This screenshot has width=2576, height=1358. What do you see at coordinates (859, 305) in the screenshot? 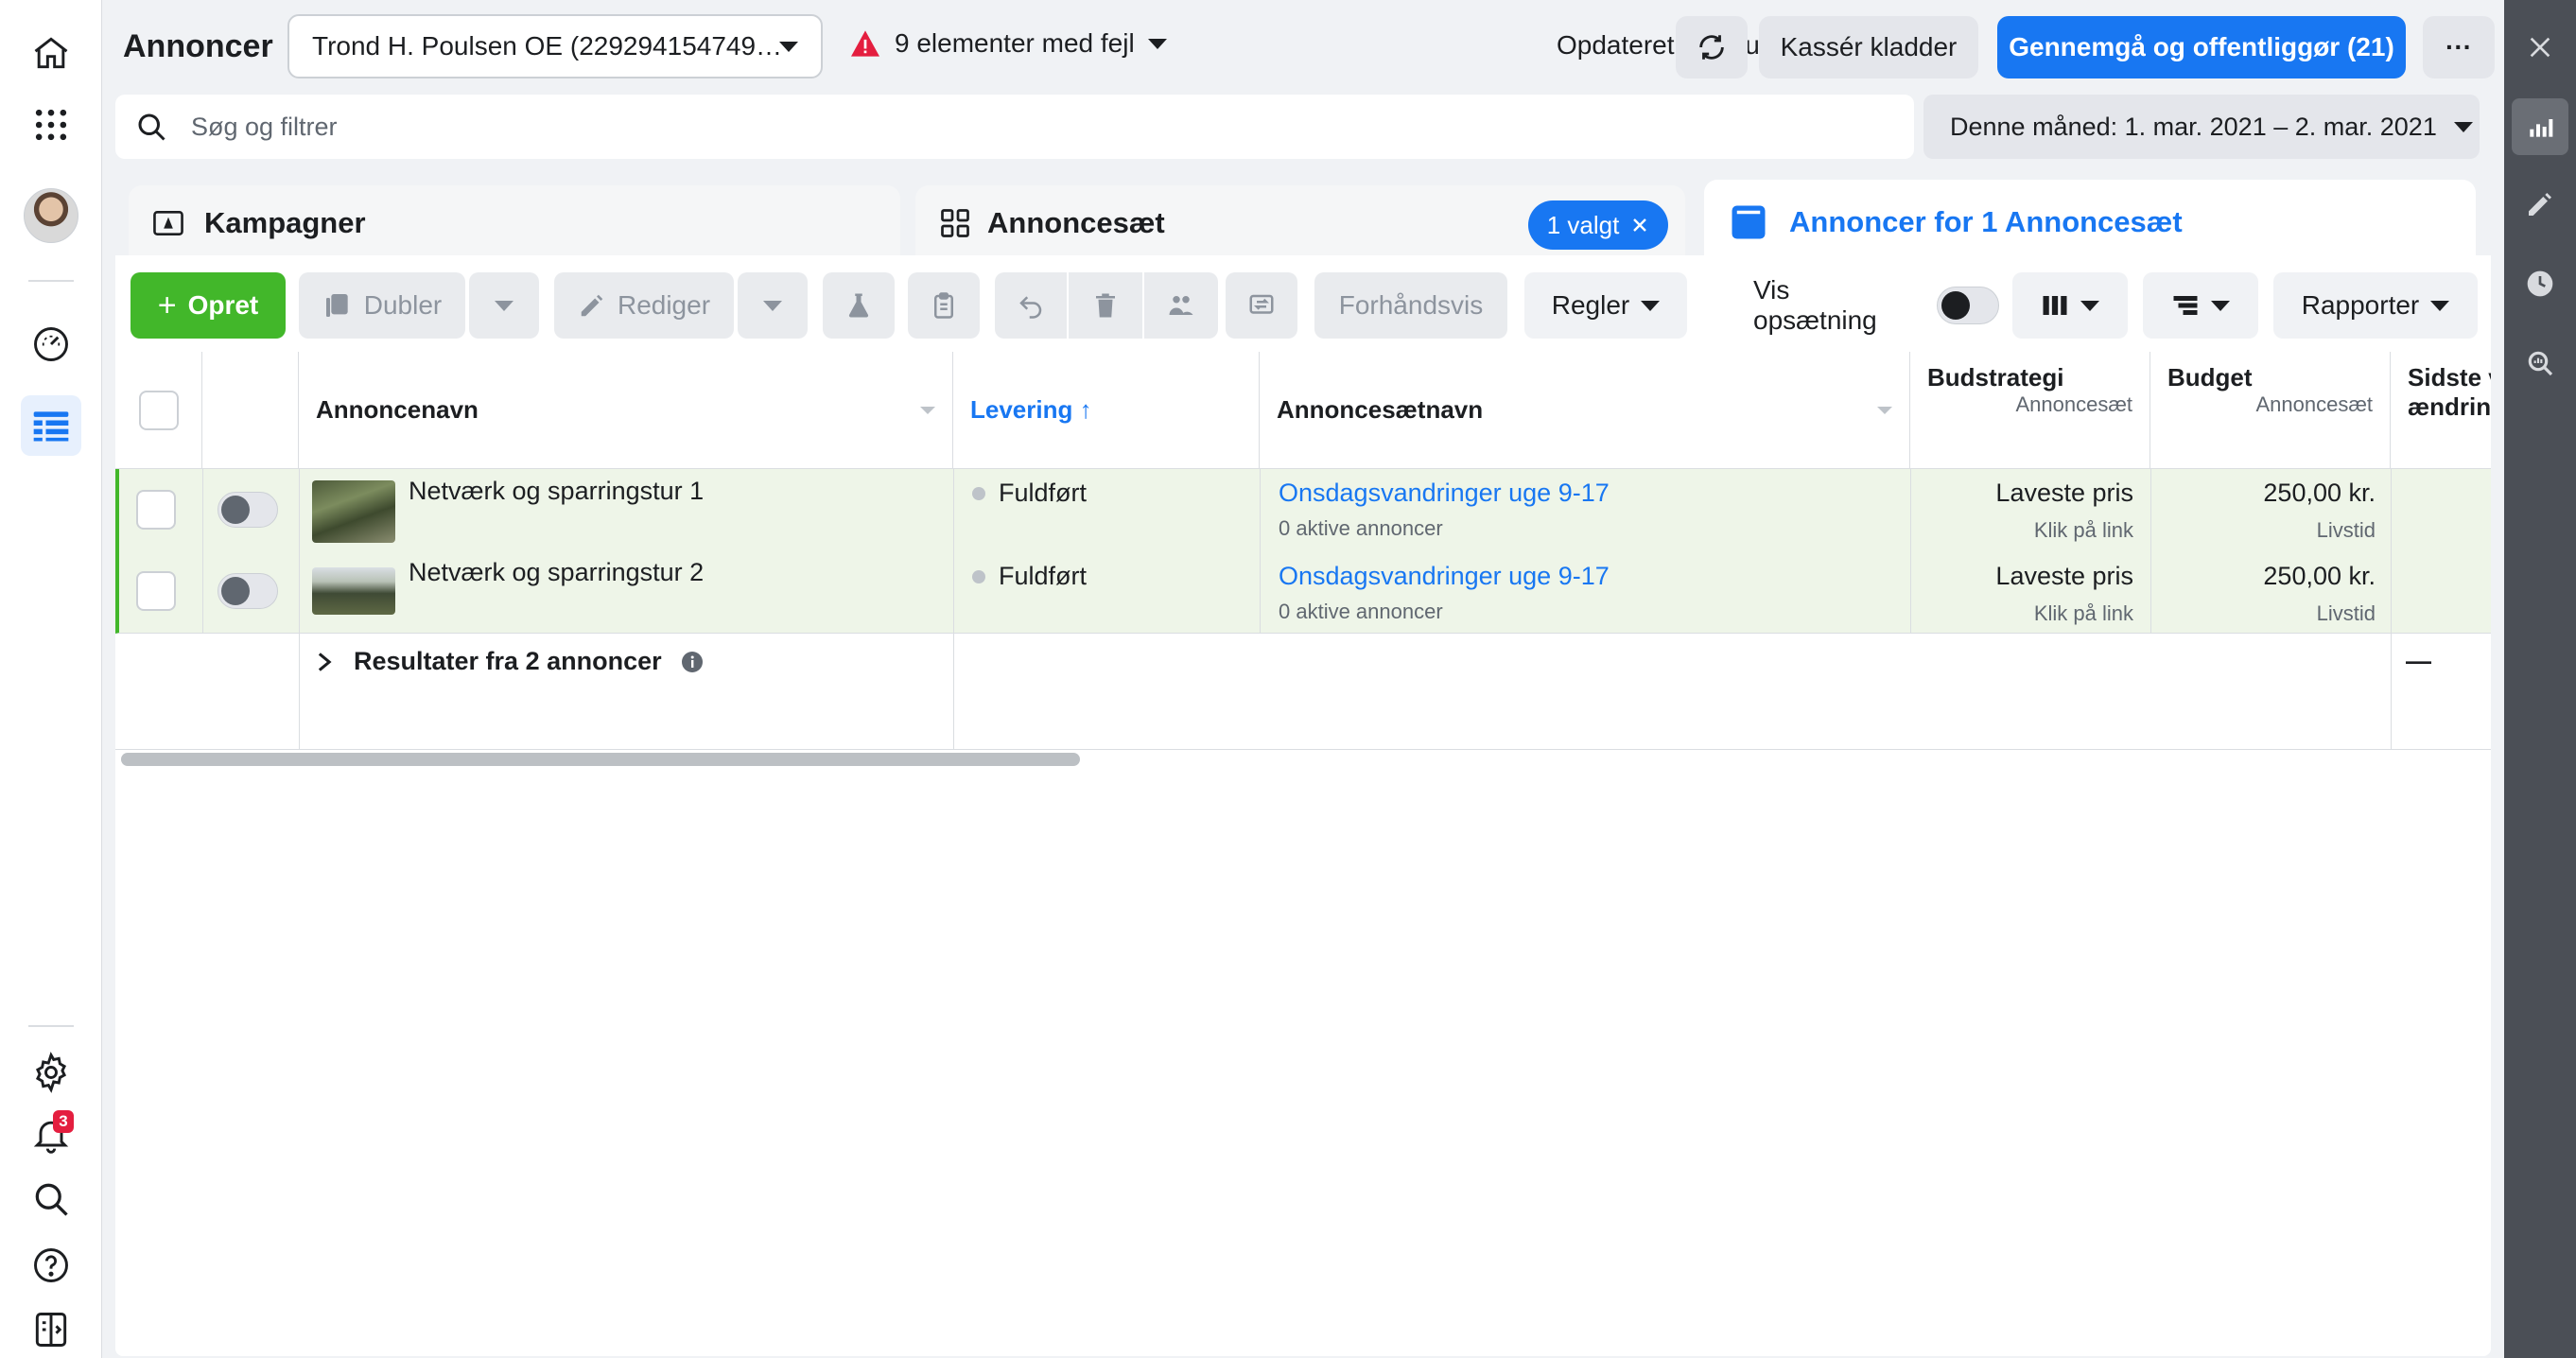
I see `ab-test-button` at bounding box center [859, 305].